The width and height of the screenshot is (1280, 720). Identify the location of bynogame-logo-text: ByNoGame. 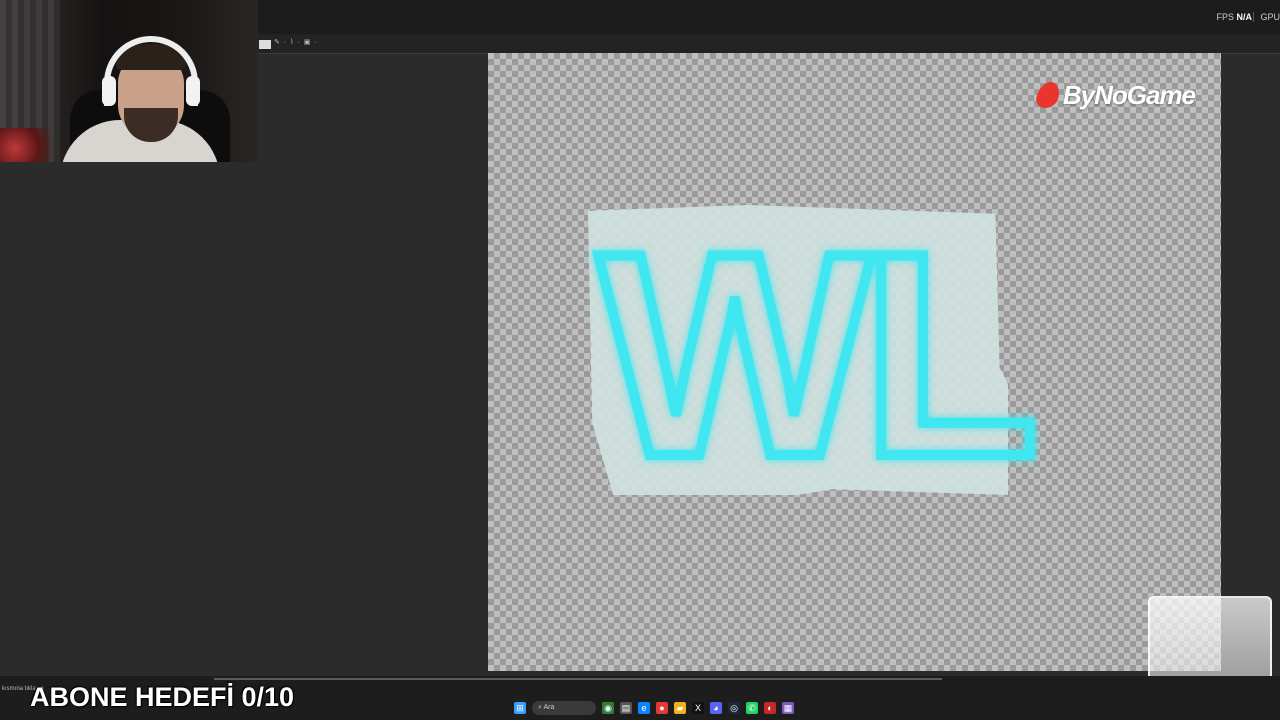
(1129, 94).